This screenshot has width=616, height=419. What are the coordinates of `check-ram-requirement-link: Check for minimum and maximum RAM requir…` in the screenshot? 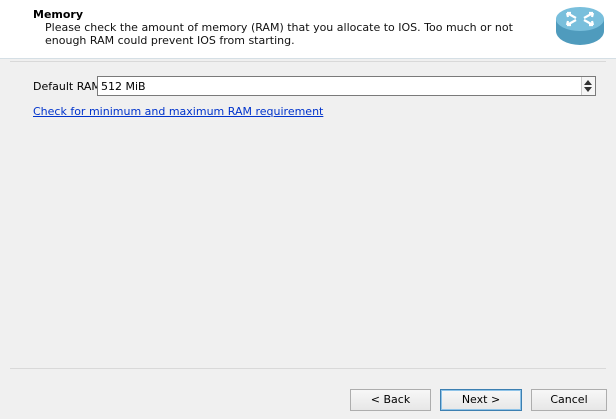 It's located at (178, 111).